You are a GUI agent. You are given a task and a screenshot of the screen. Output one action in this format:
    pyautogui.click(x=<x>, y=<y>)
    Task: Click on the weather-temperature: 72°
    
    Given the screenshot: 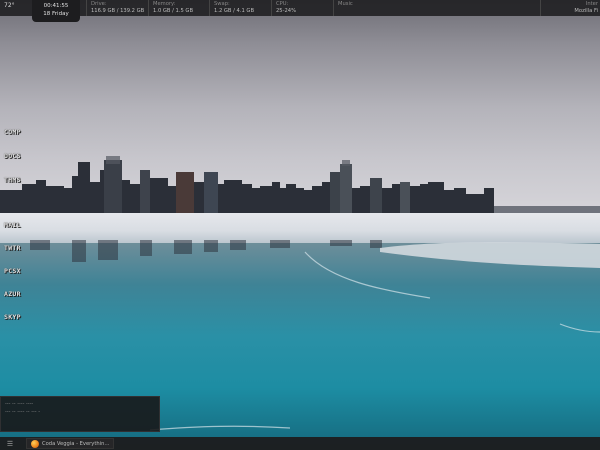 What is the action you would take?
    pyautogui.click(x=9, y=5)
    